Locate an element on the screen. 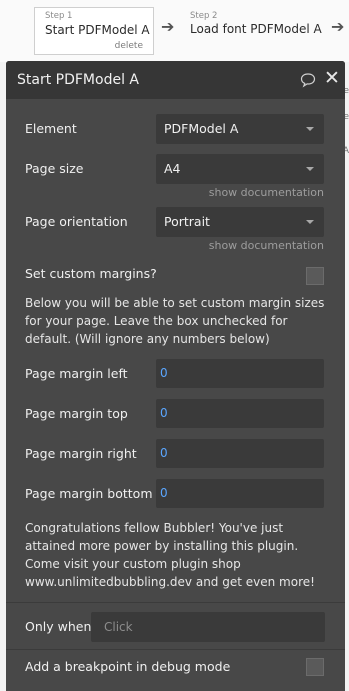 Image resolution: width=349 pixels, height=691 pixels. margin-bottom-input: 0 is located at coordinates (240, 493).